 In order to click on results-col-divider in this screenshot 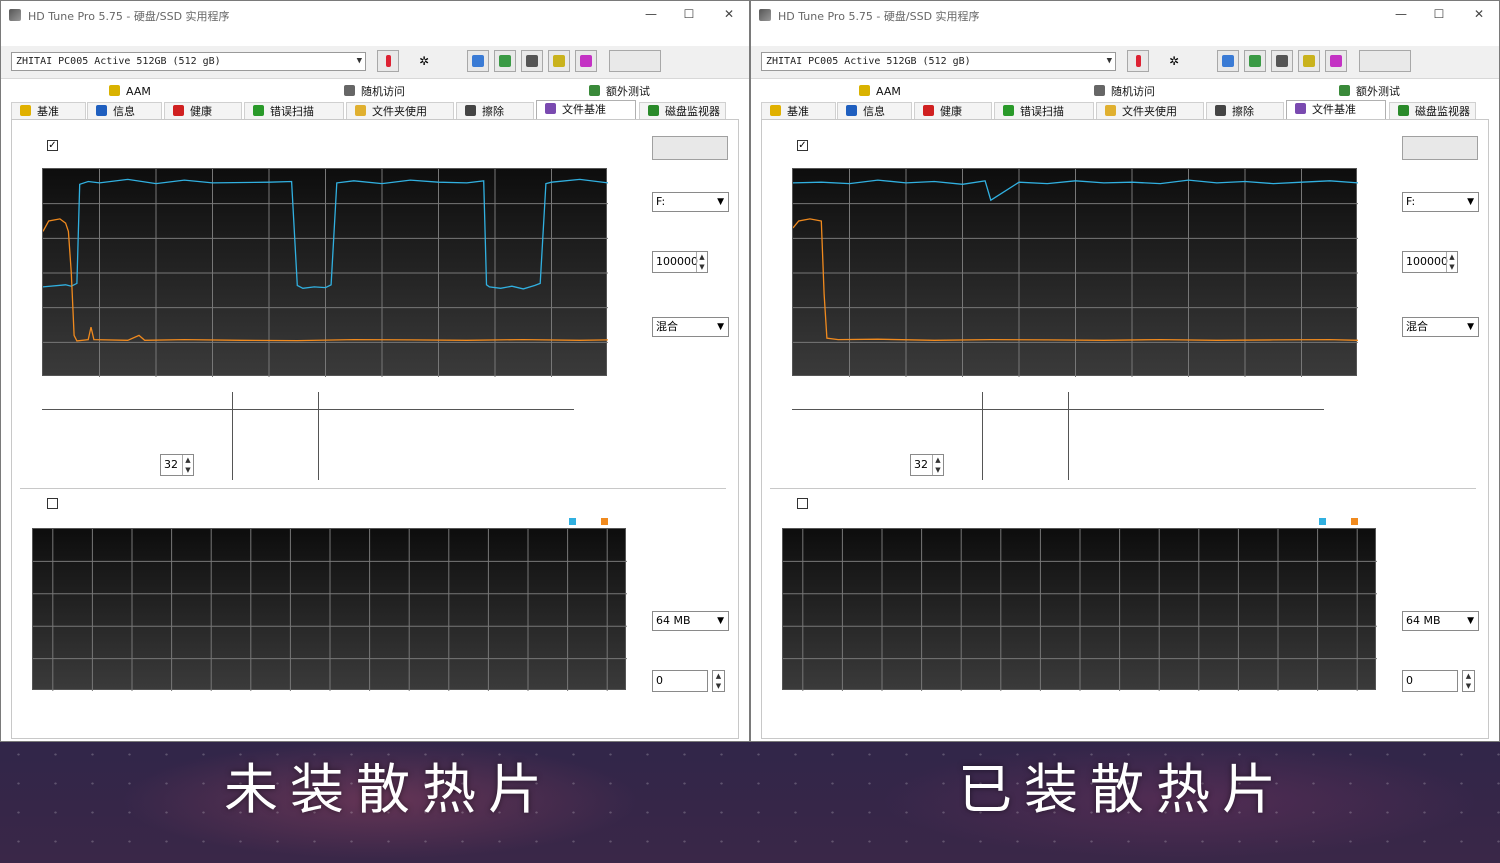, I will do `click(232, 436)`.